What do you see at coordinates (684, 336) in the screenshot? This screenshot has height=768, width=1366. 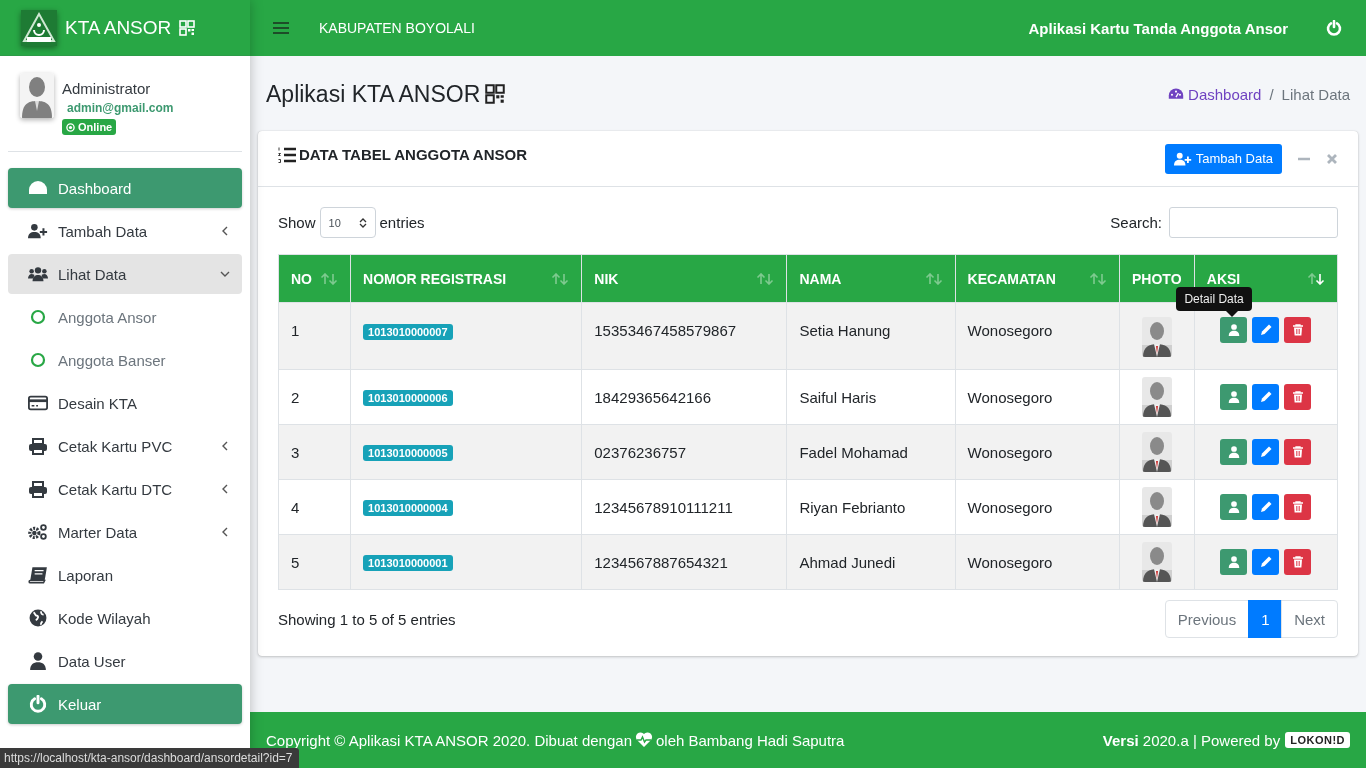 I see `table-cell: 15353467458579867` at bounding box center [684, 336].